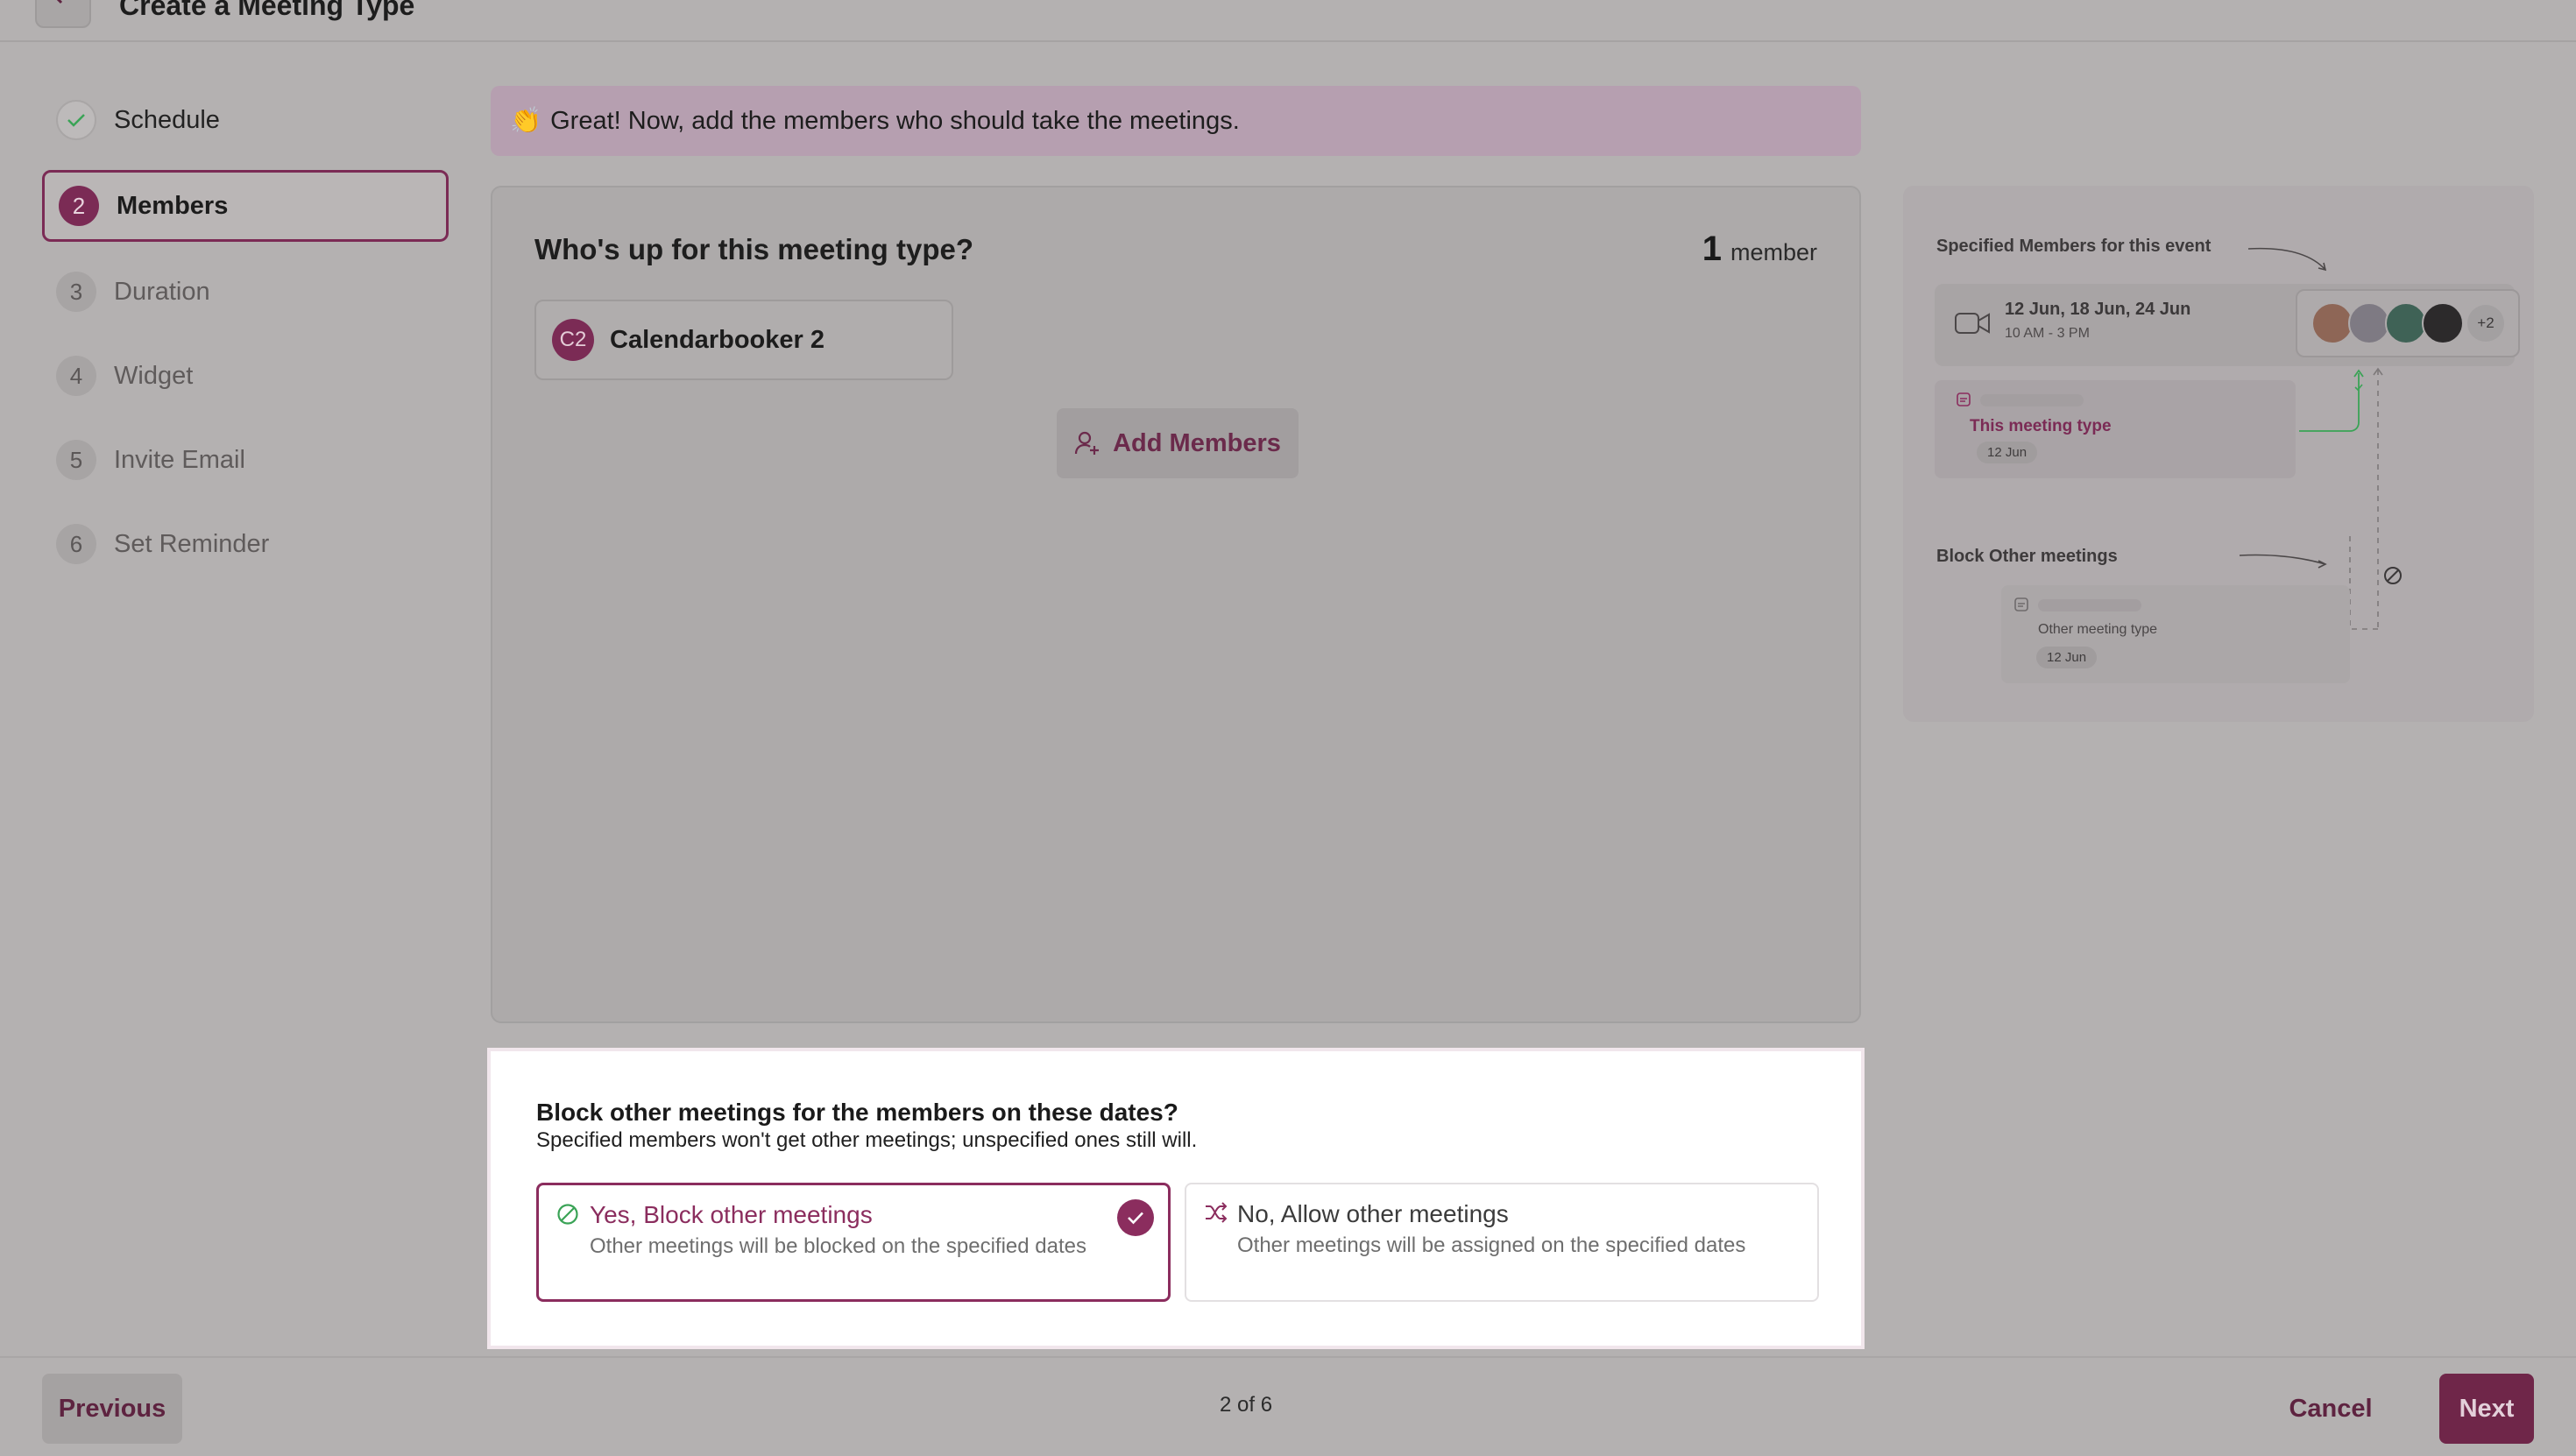  What do you see at coordinates (2485, 323) in the screenshot?
I see `more-avatars-badge: +2` at bounding box center [2485, 323].